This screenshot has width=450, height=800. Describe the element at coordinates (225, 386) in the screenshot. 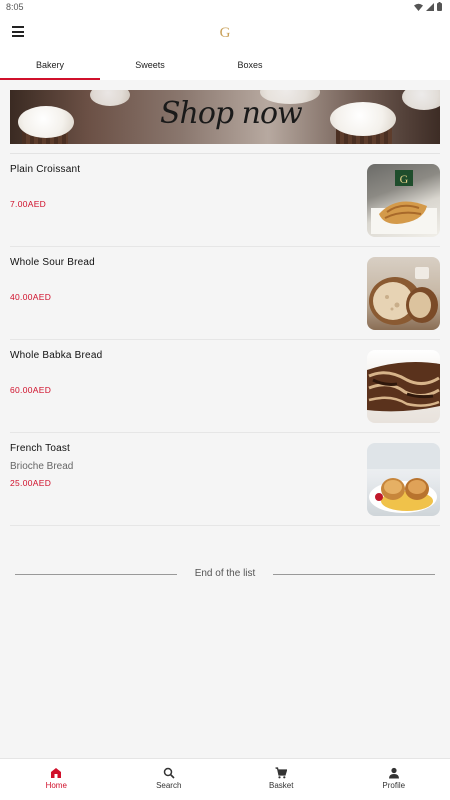

I see `product-item: Whole Babka Bread 60.00AED` at that location.